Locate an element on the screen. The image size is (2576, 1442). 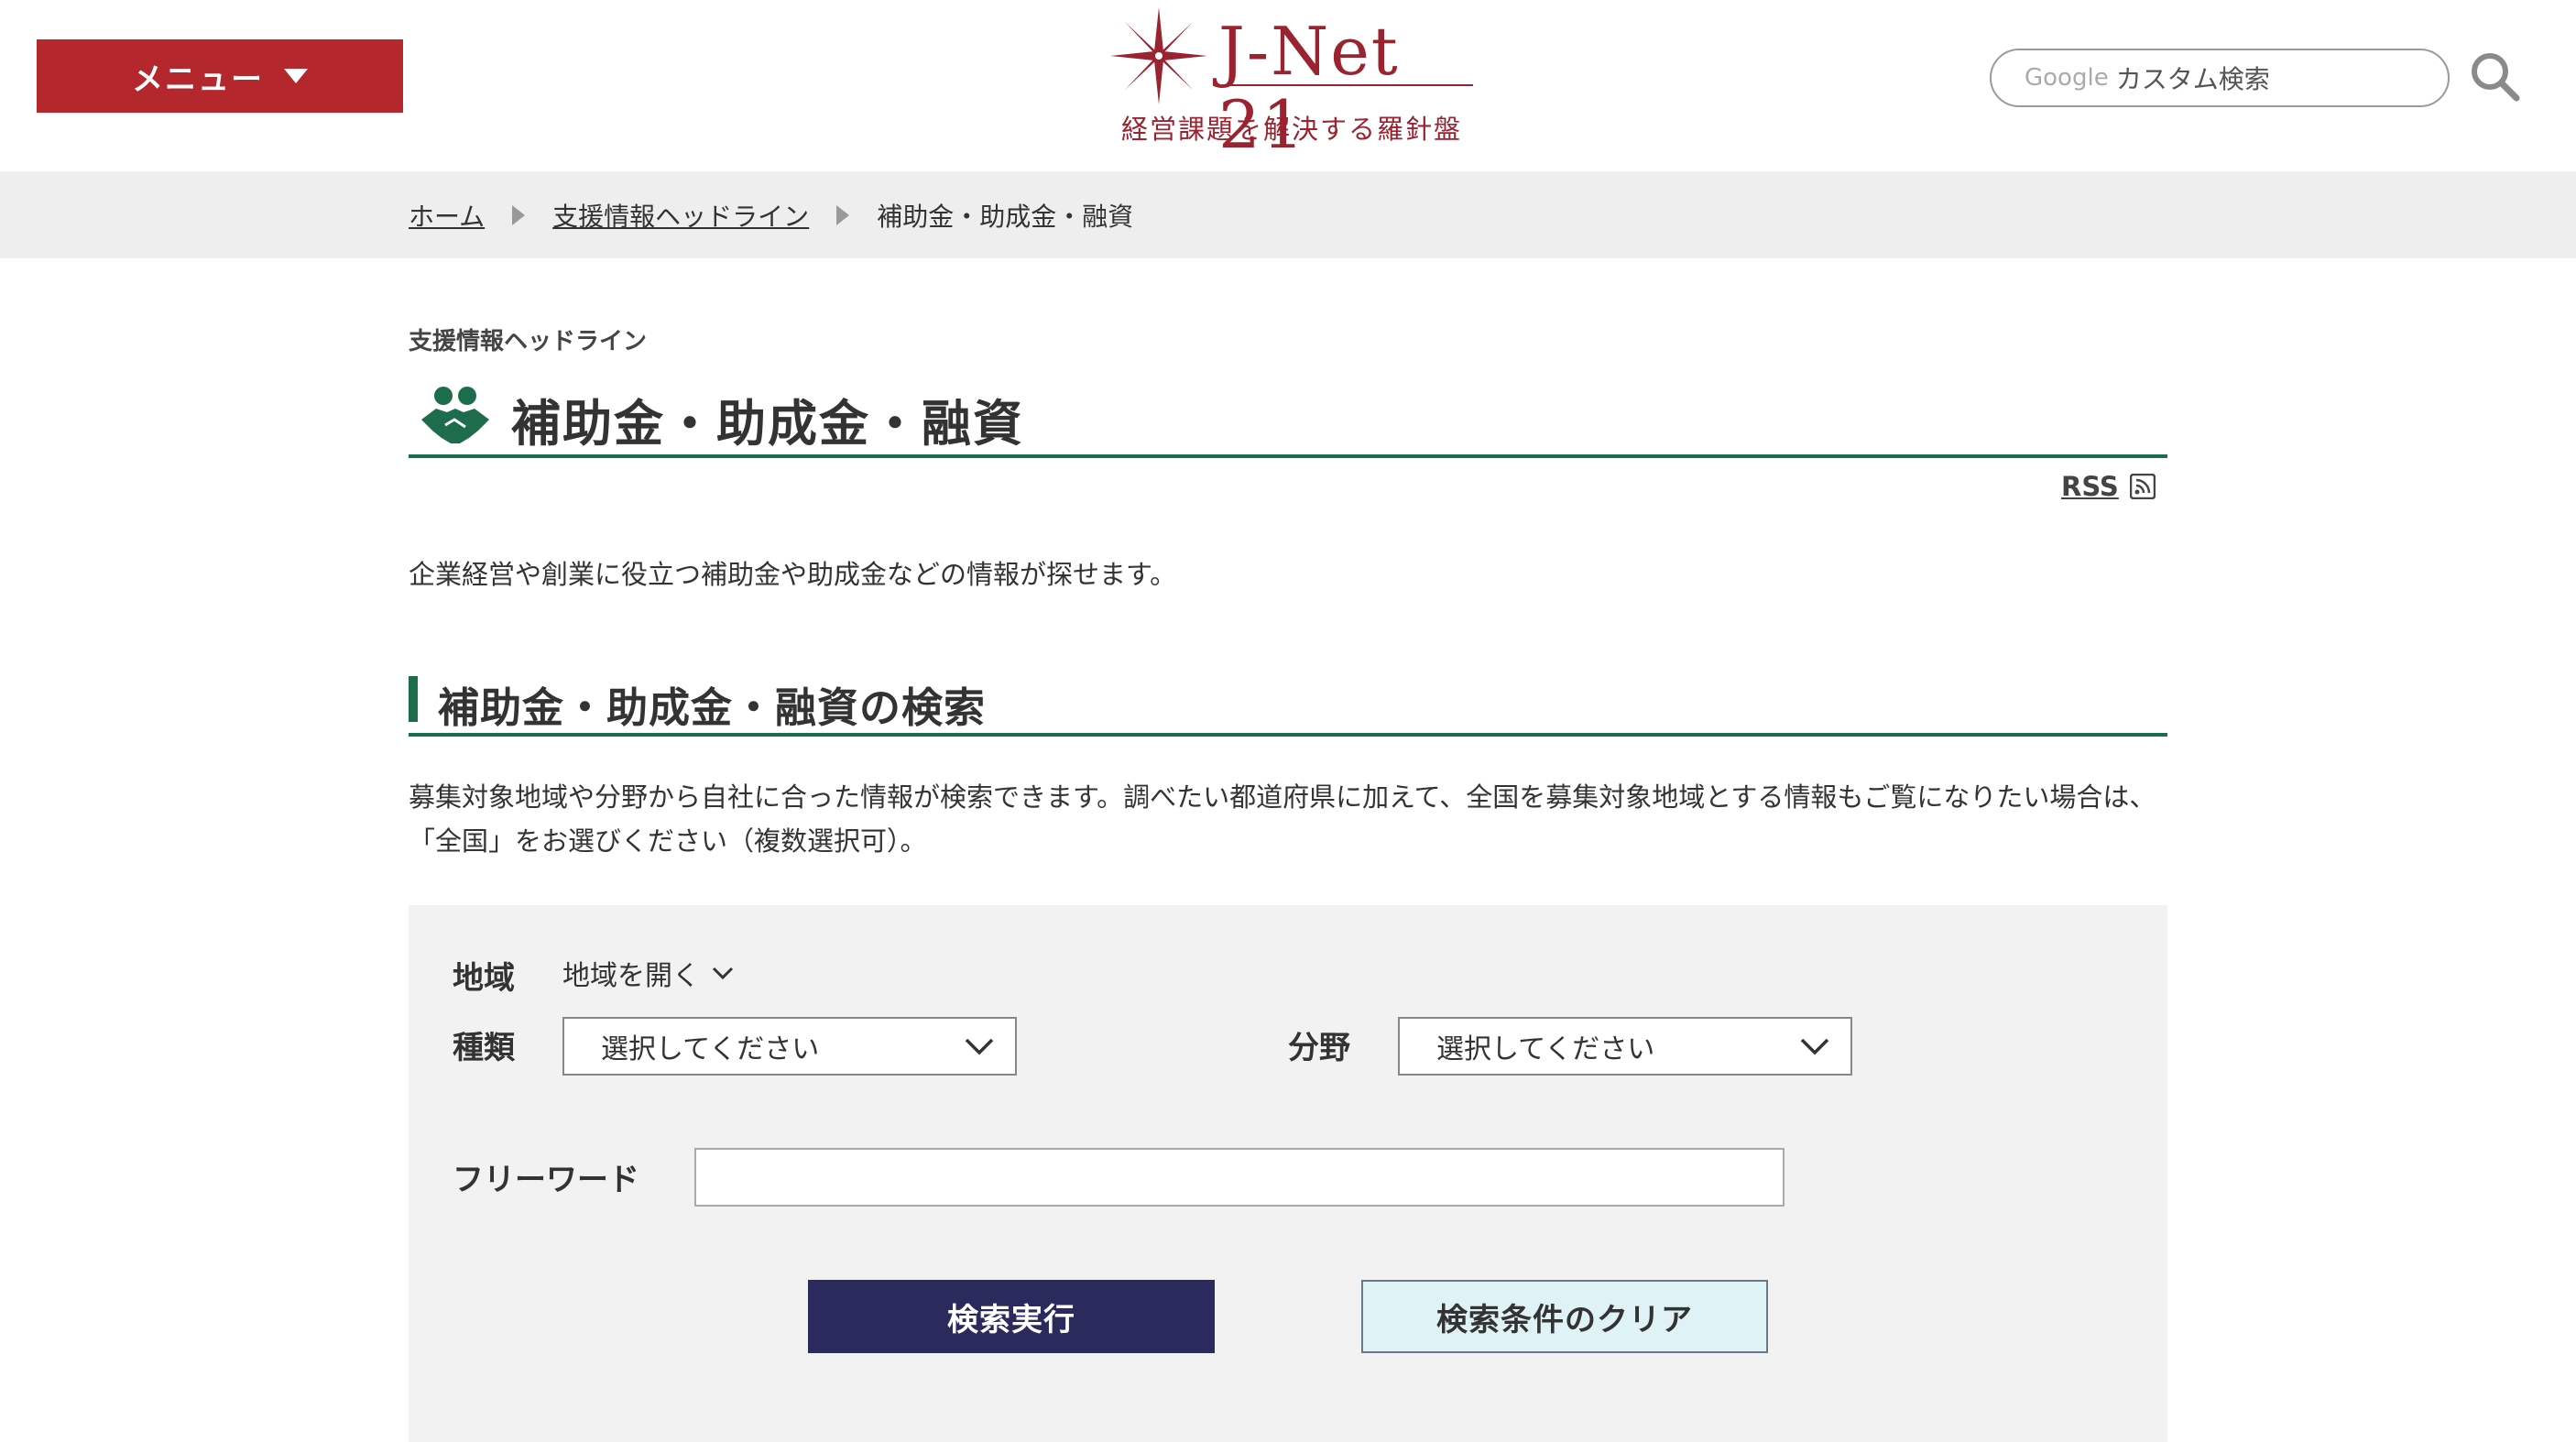
page-title-row: 補助金・助成金・融資 is located at coordinates (1288, 417).